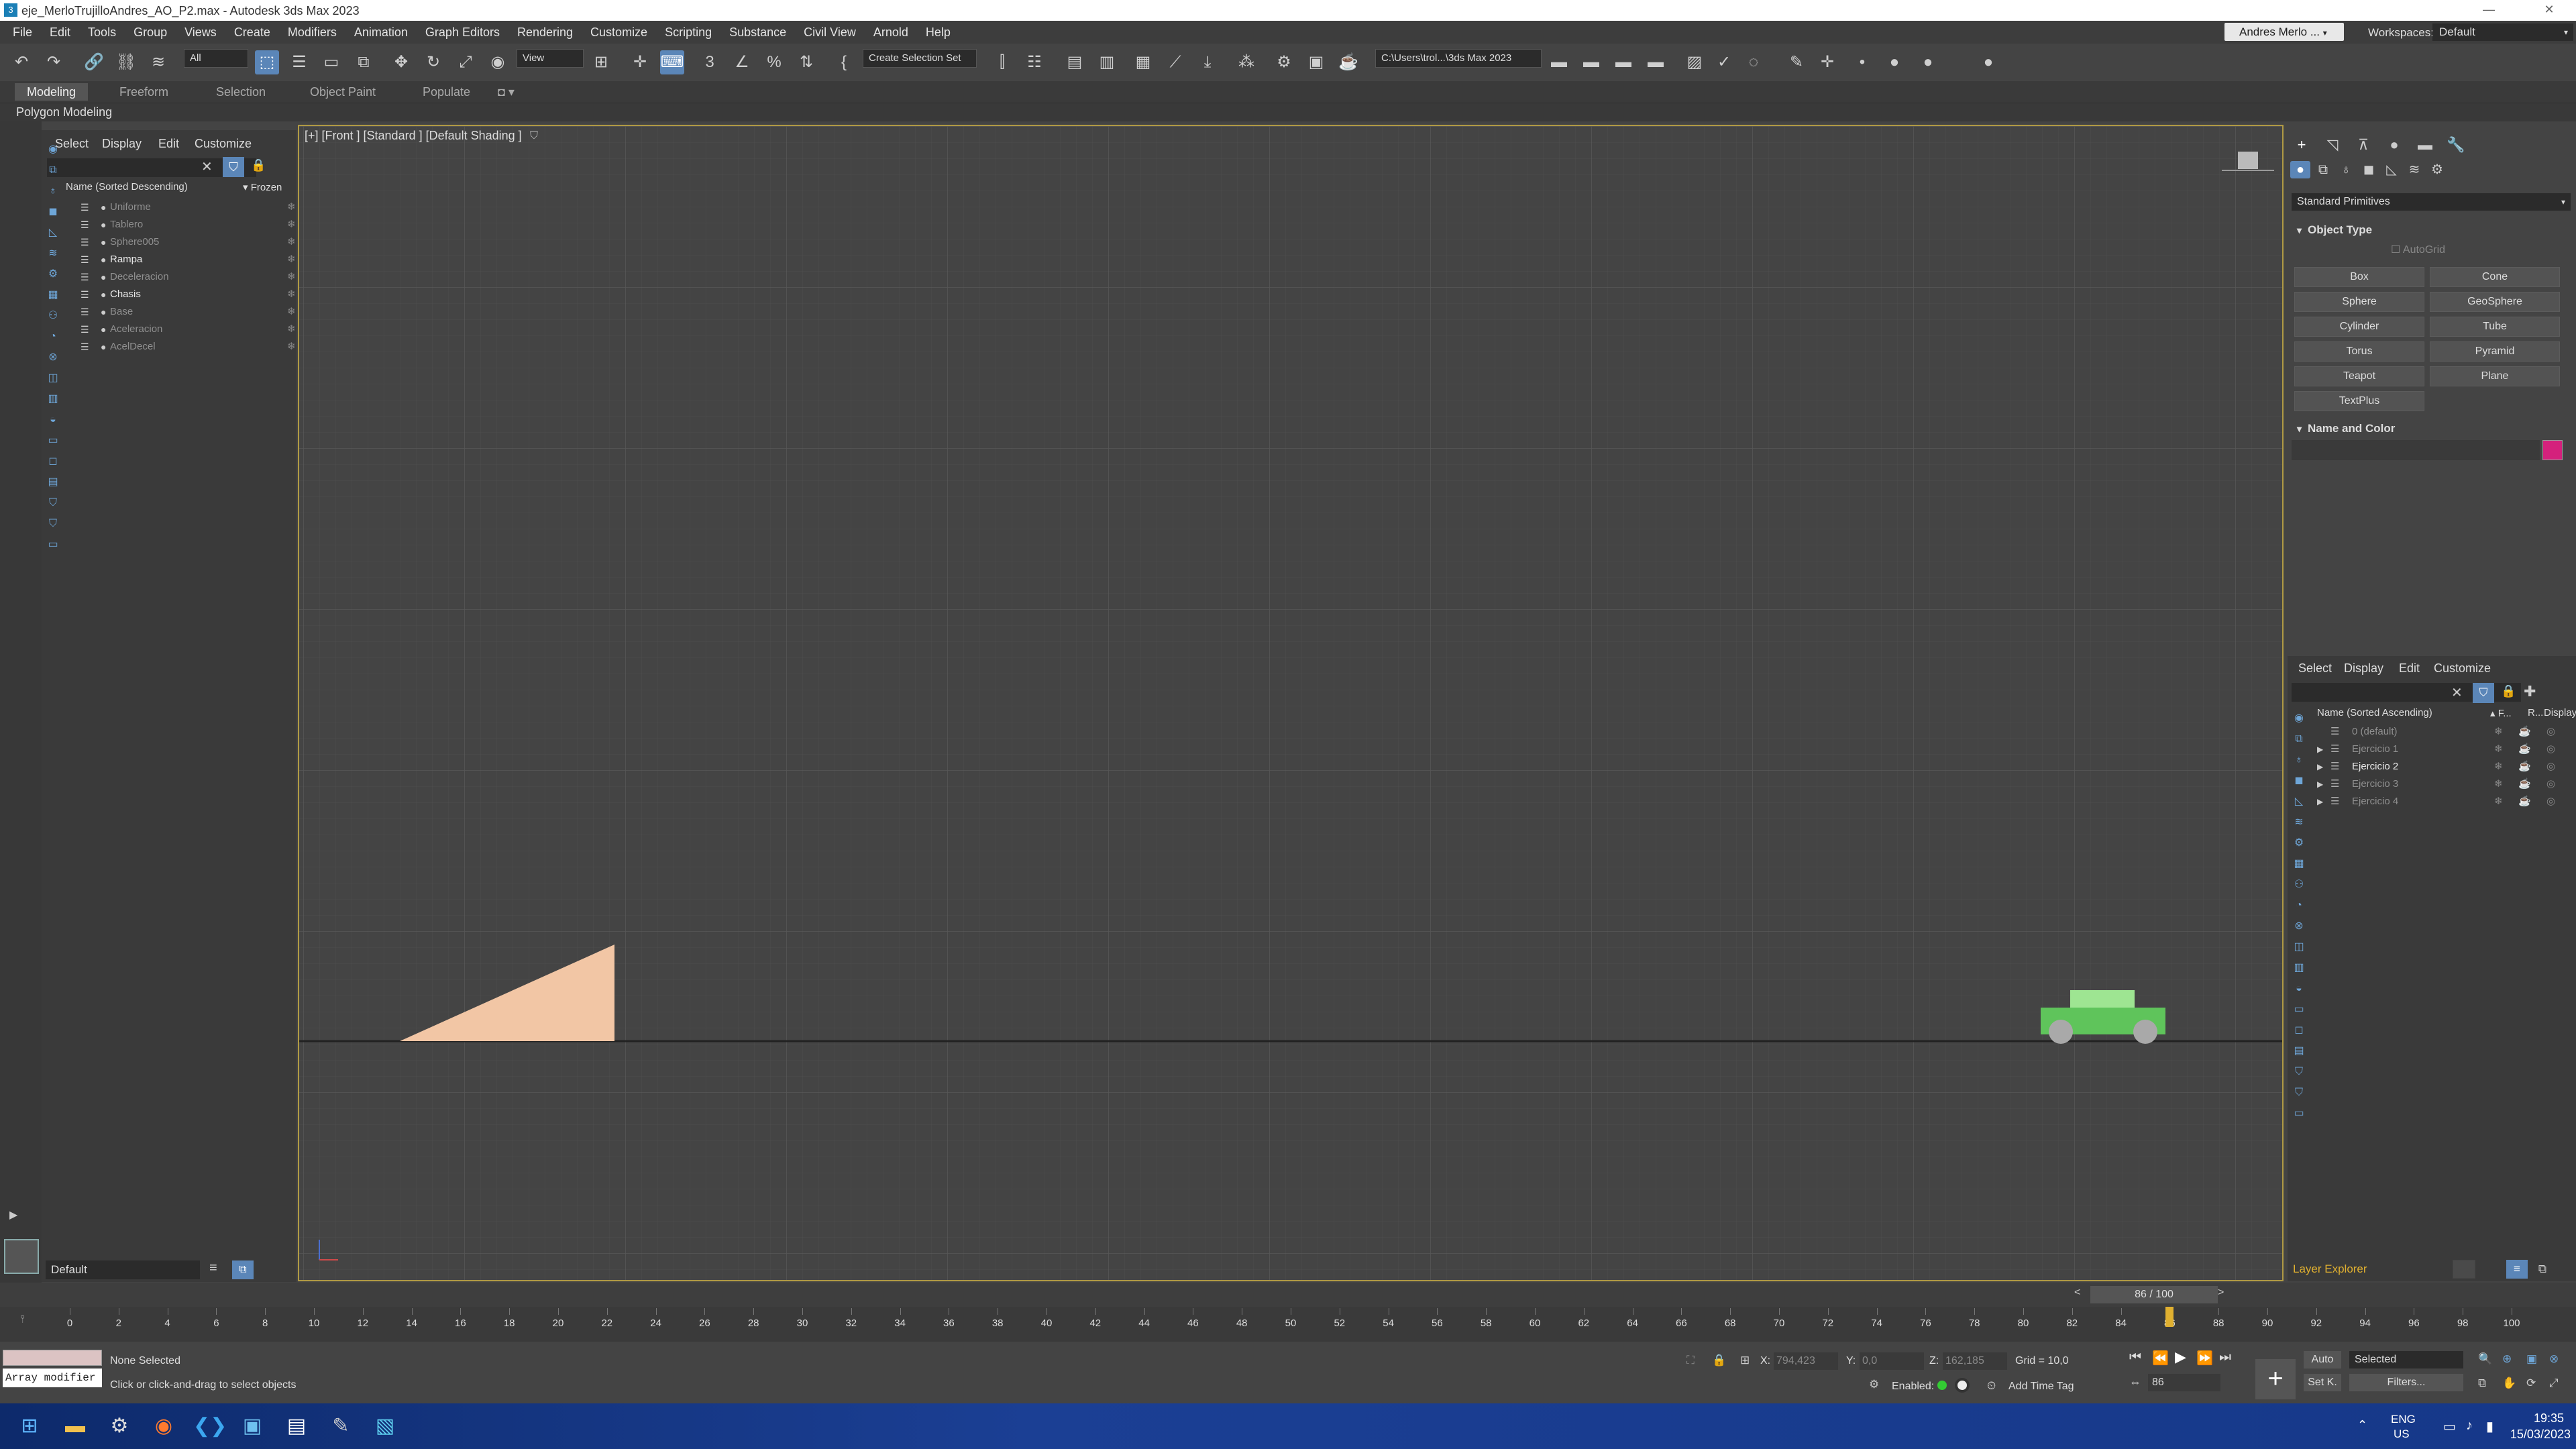 The image size is (2576, 1449). What do you see at coordinates (2322, 1382) in the screenshot?
I see `set-key-button: Set K.` at bounding box center [2322, 1382].